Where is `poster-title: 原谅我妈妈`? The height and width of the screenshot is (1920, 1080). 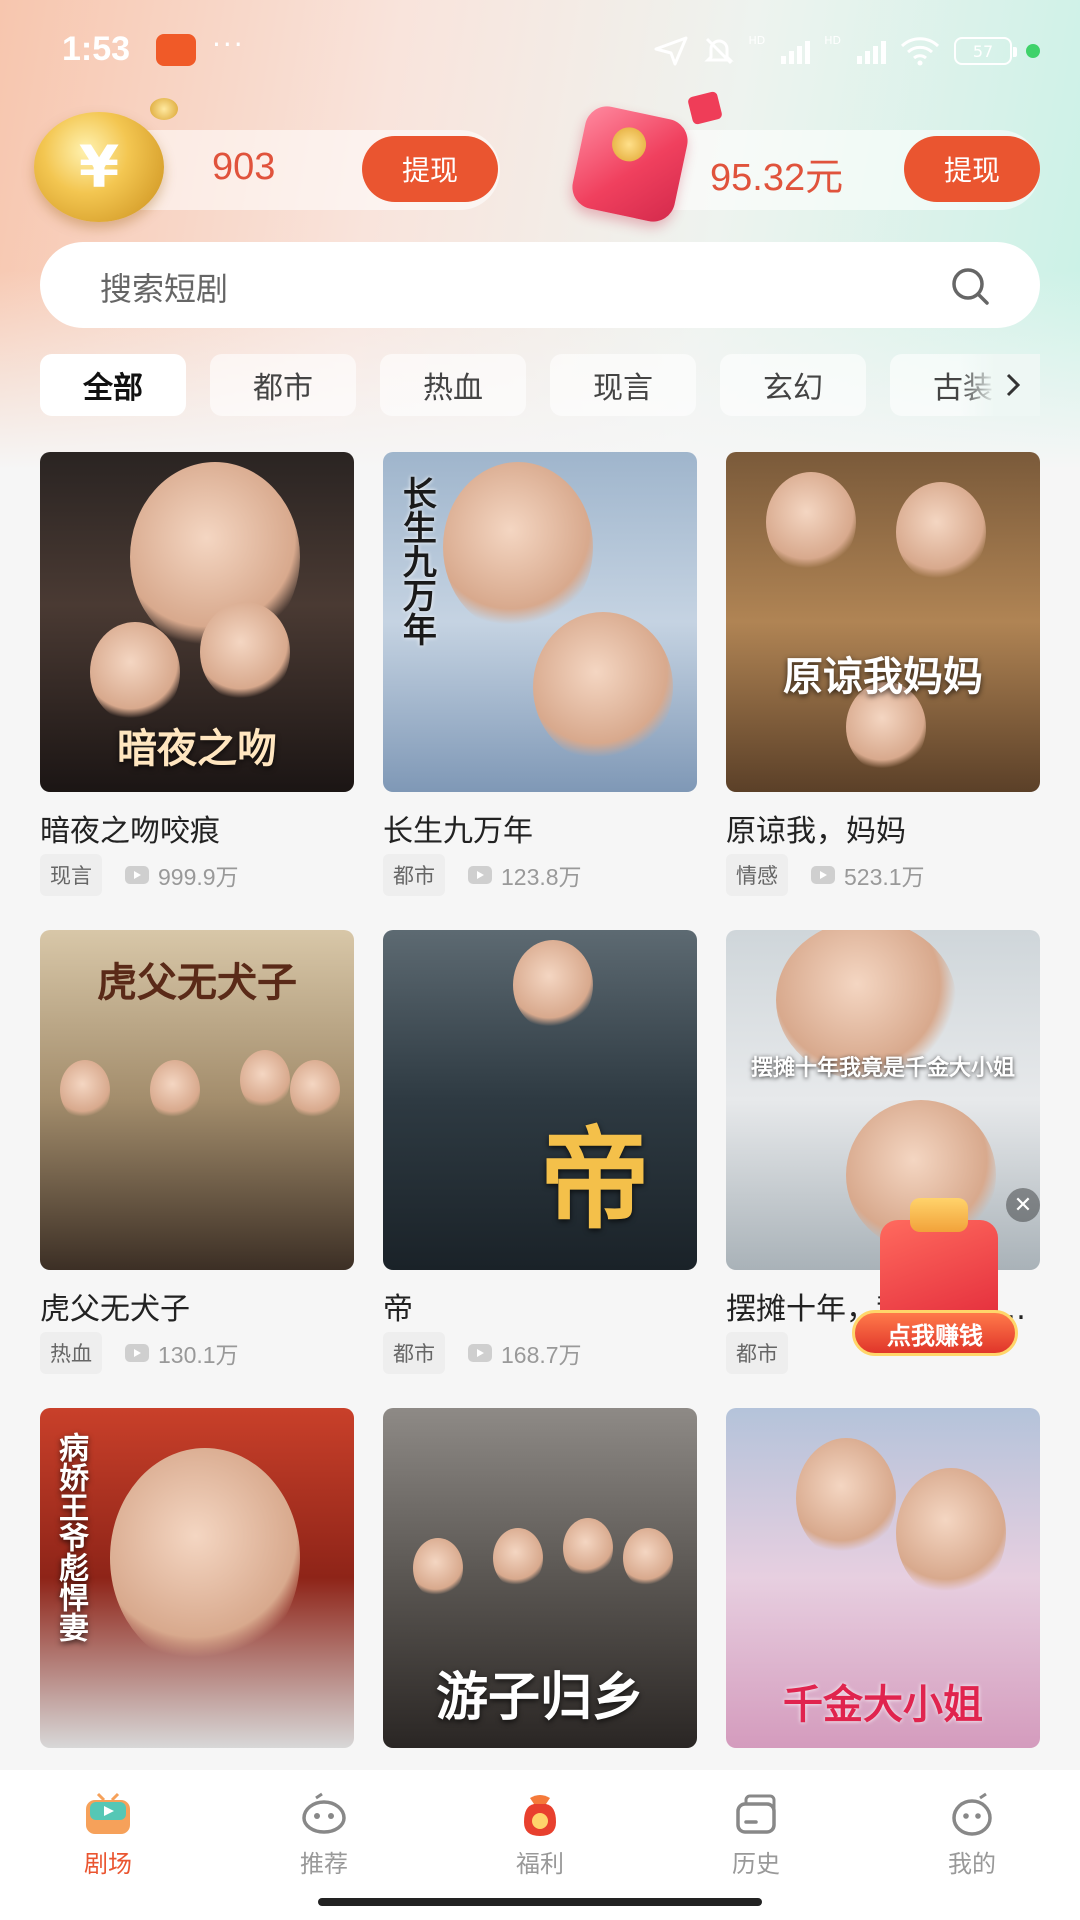 poster-title: 原谅我妈妈 is located at coordinates (883, 676).